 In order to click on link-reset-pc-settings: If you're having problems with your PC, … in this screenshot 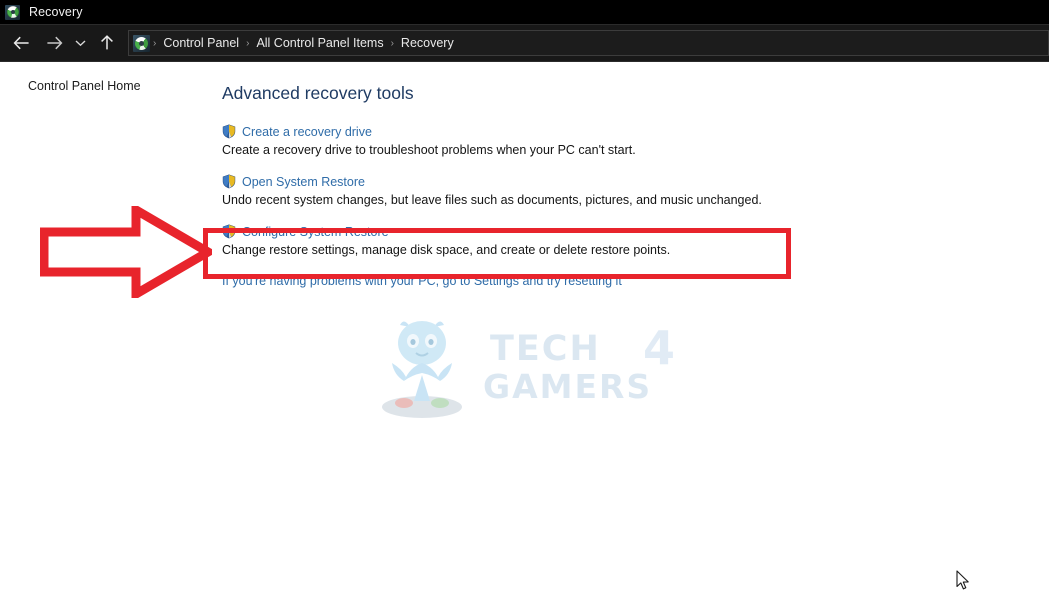, I will do `click(422, 281)`.